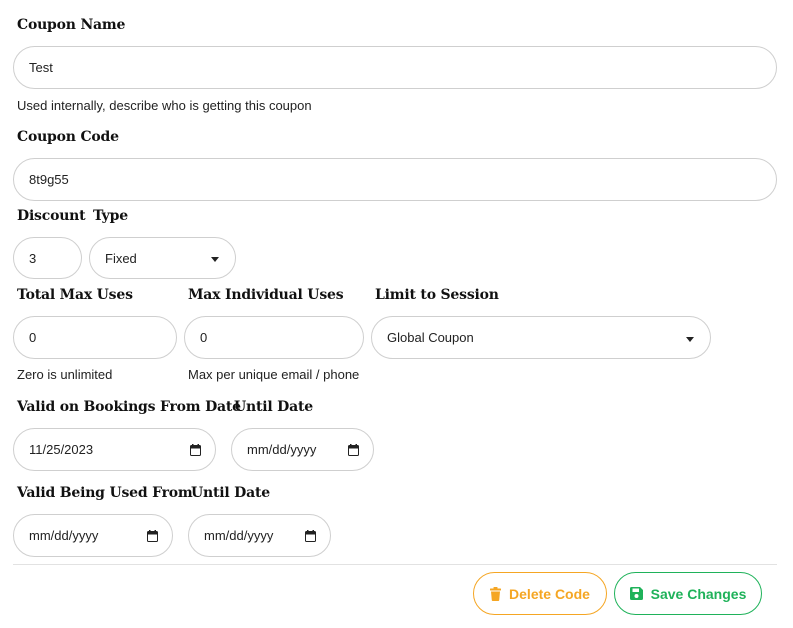  I want to click on valid-used-until-date-input: mm/dd/yyyy, so click(259, 535).